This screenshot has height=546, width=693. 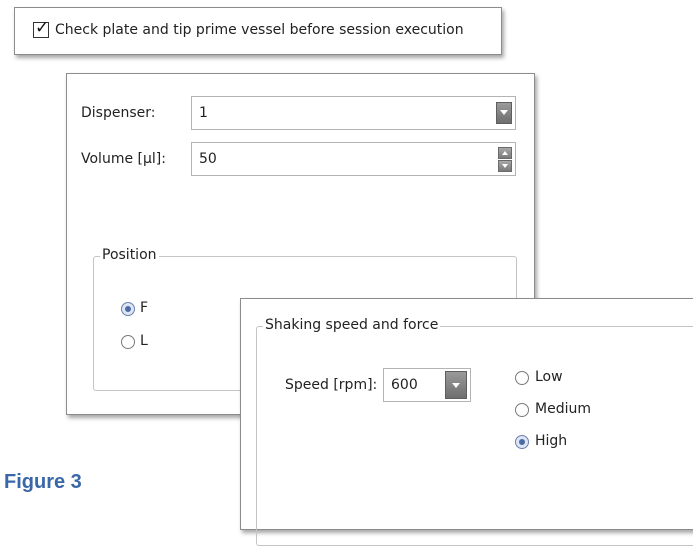 I want to click on arrow-up-icon, so click(x=505, y=153).